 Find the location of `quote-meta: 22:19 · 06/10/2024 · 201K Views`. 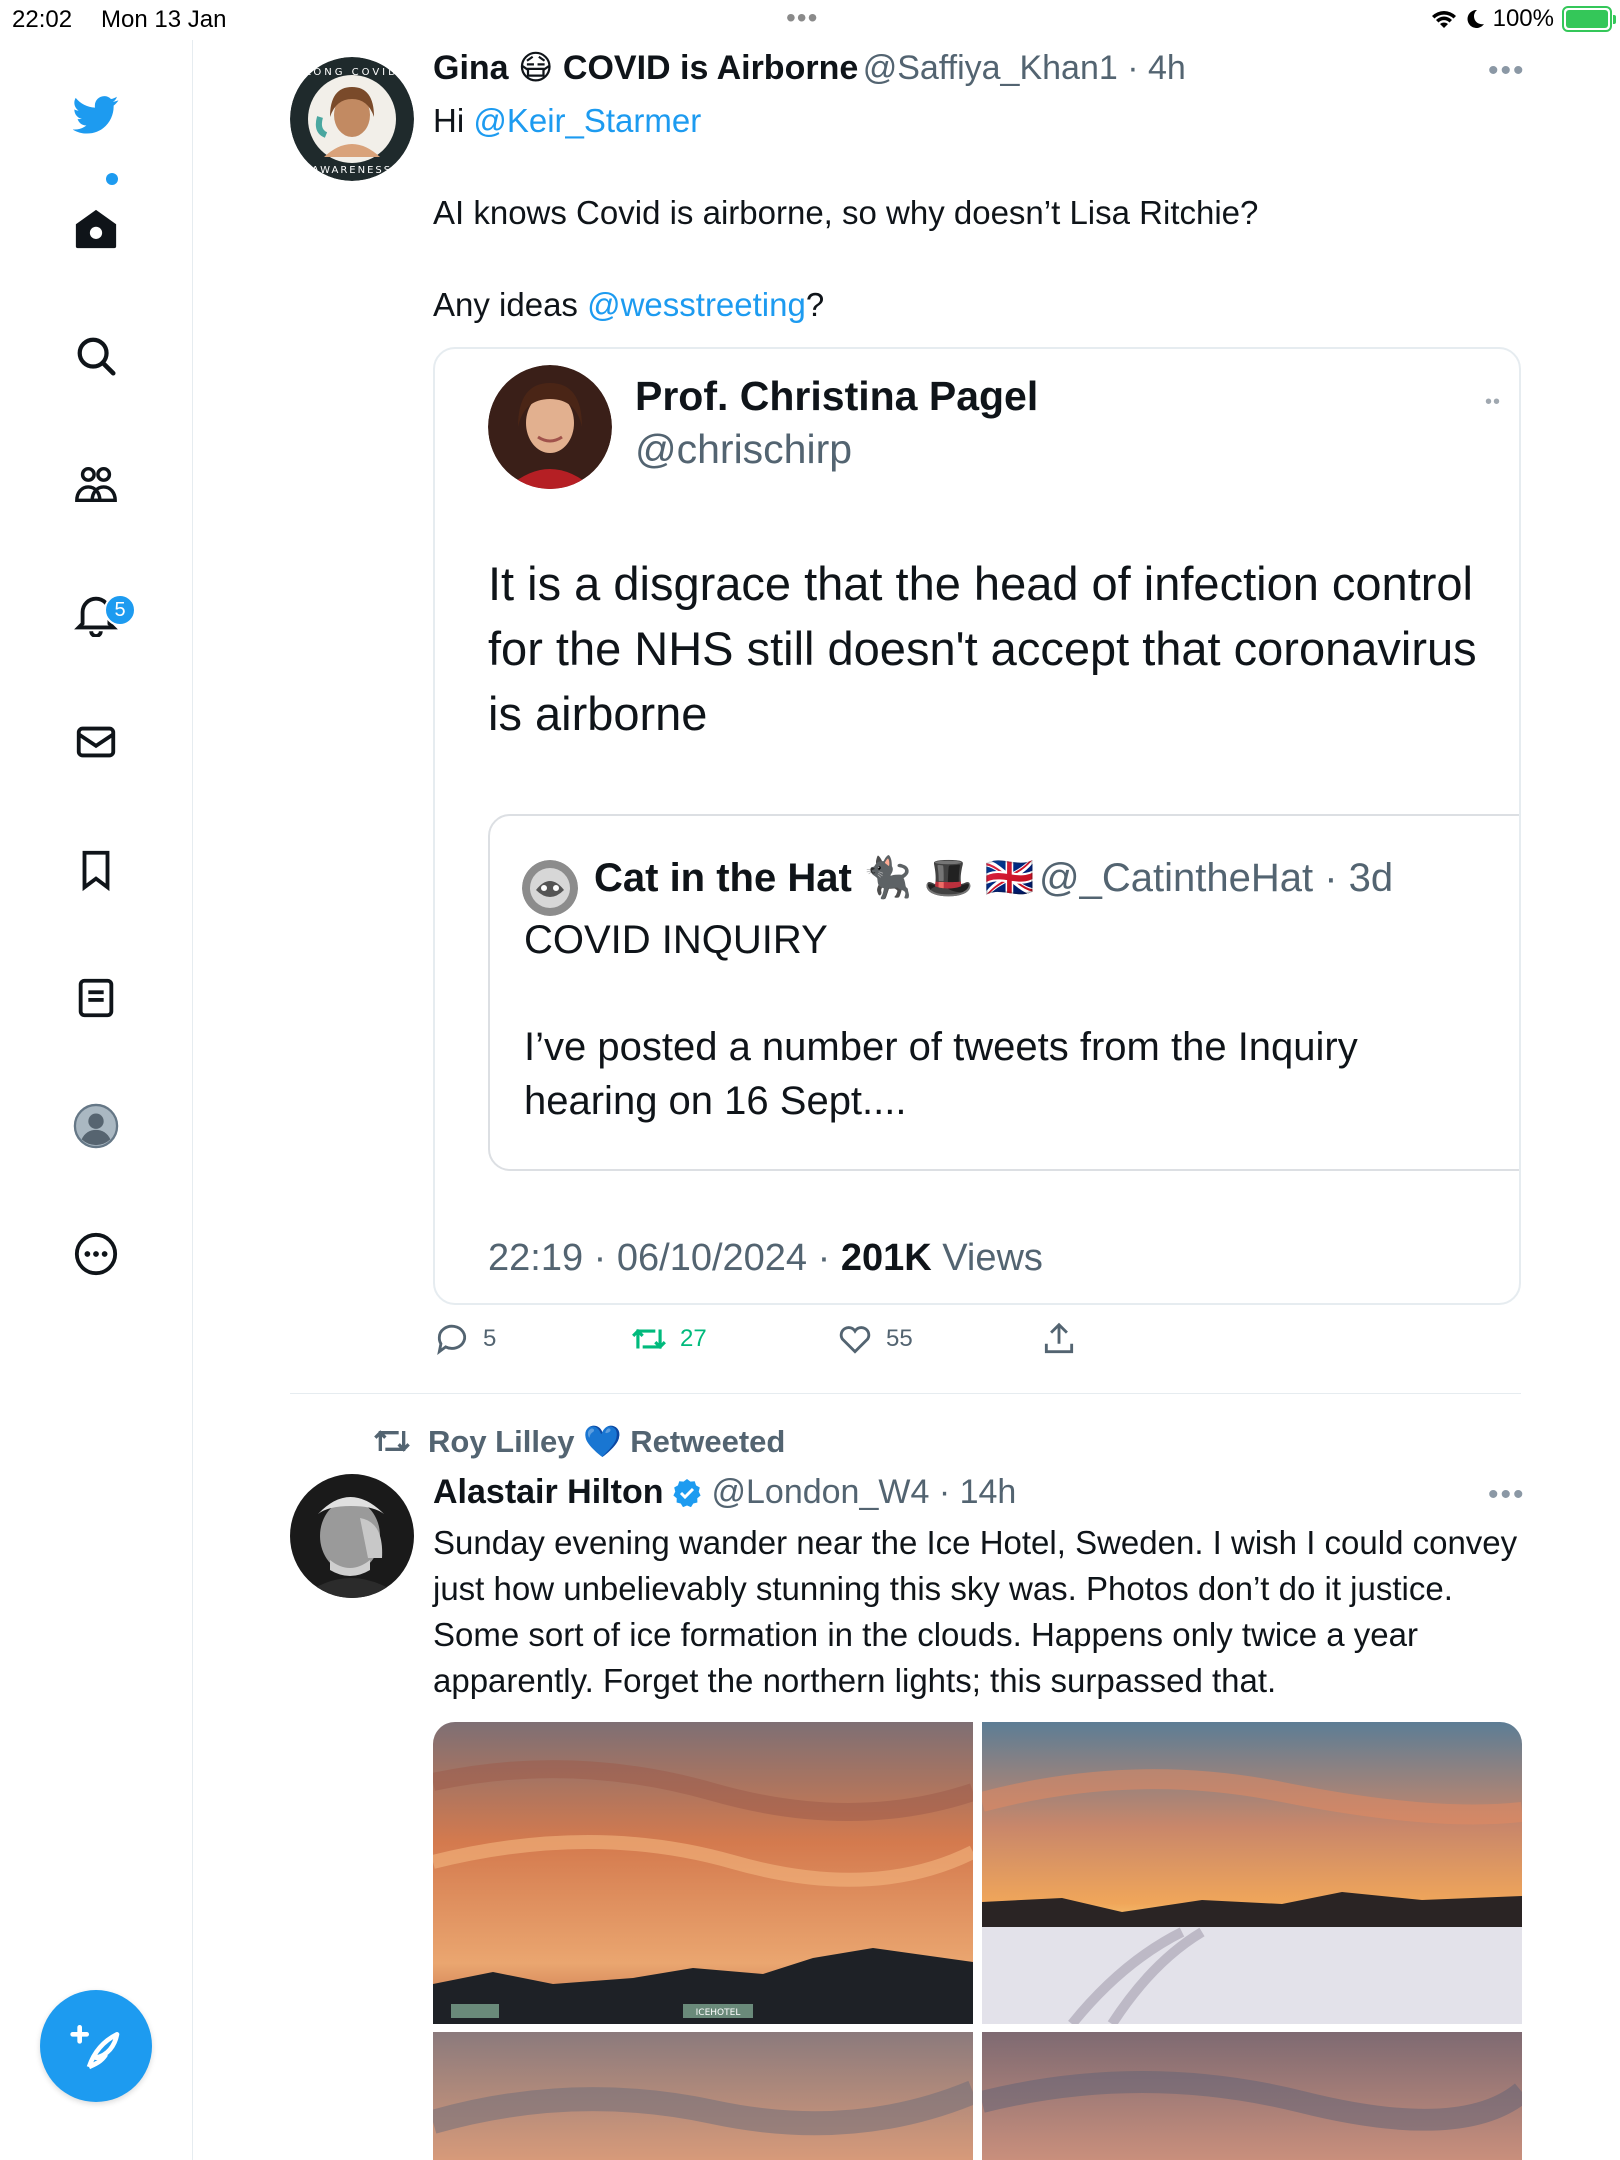

quote-meta: 22:19 · 06/10/2024 · 201K Views is located at coordinates (765, 1258).